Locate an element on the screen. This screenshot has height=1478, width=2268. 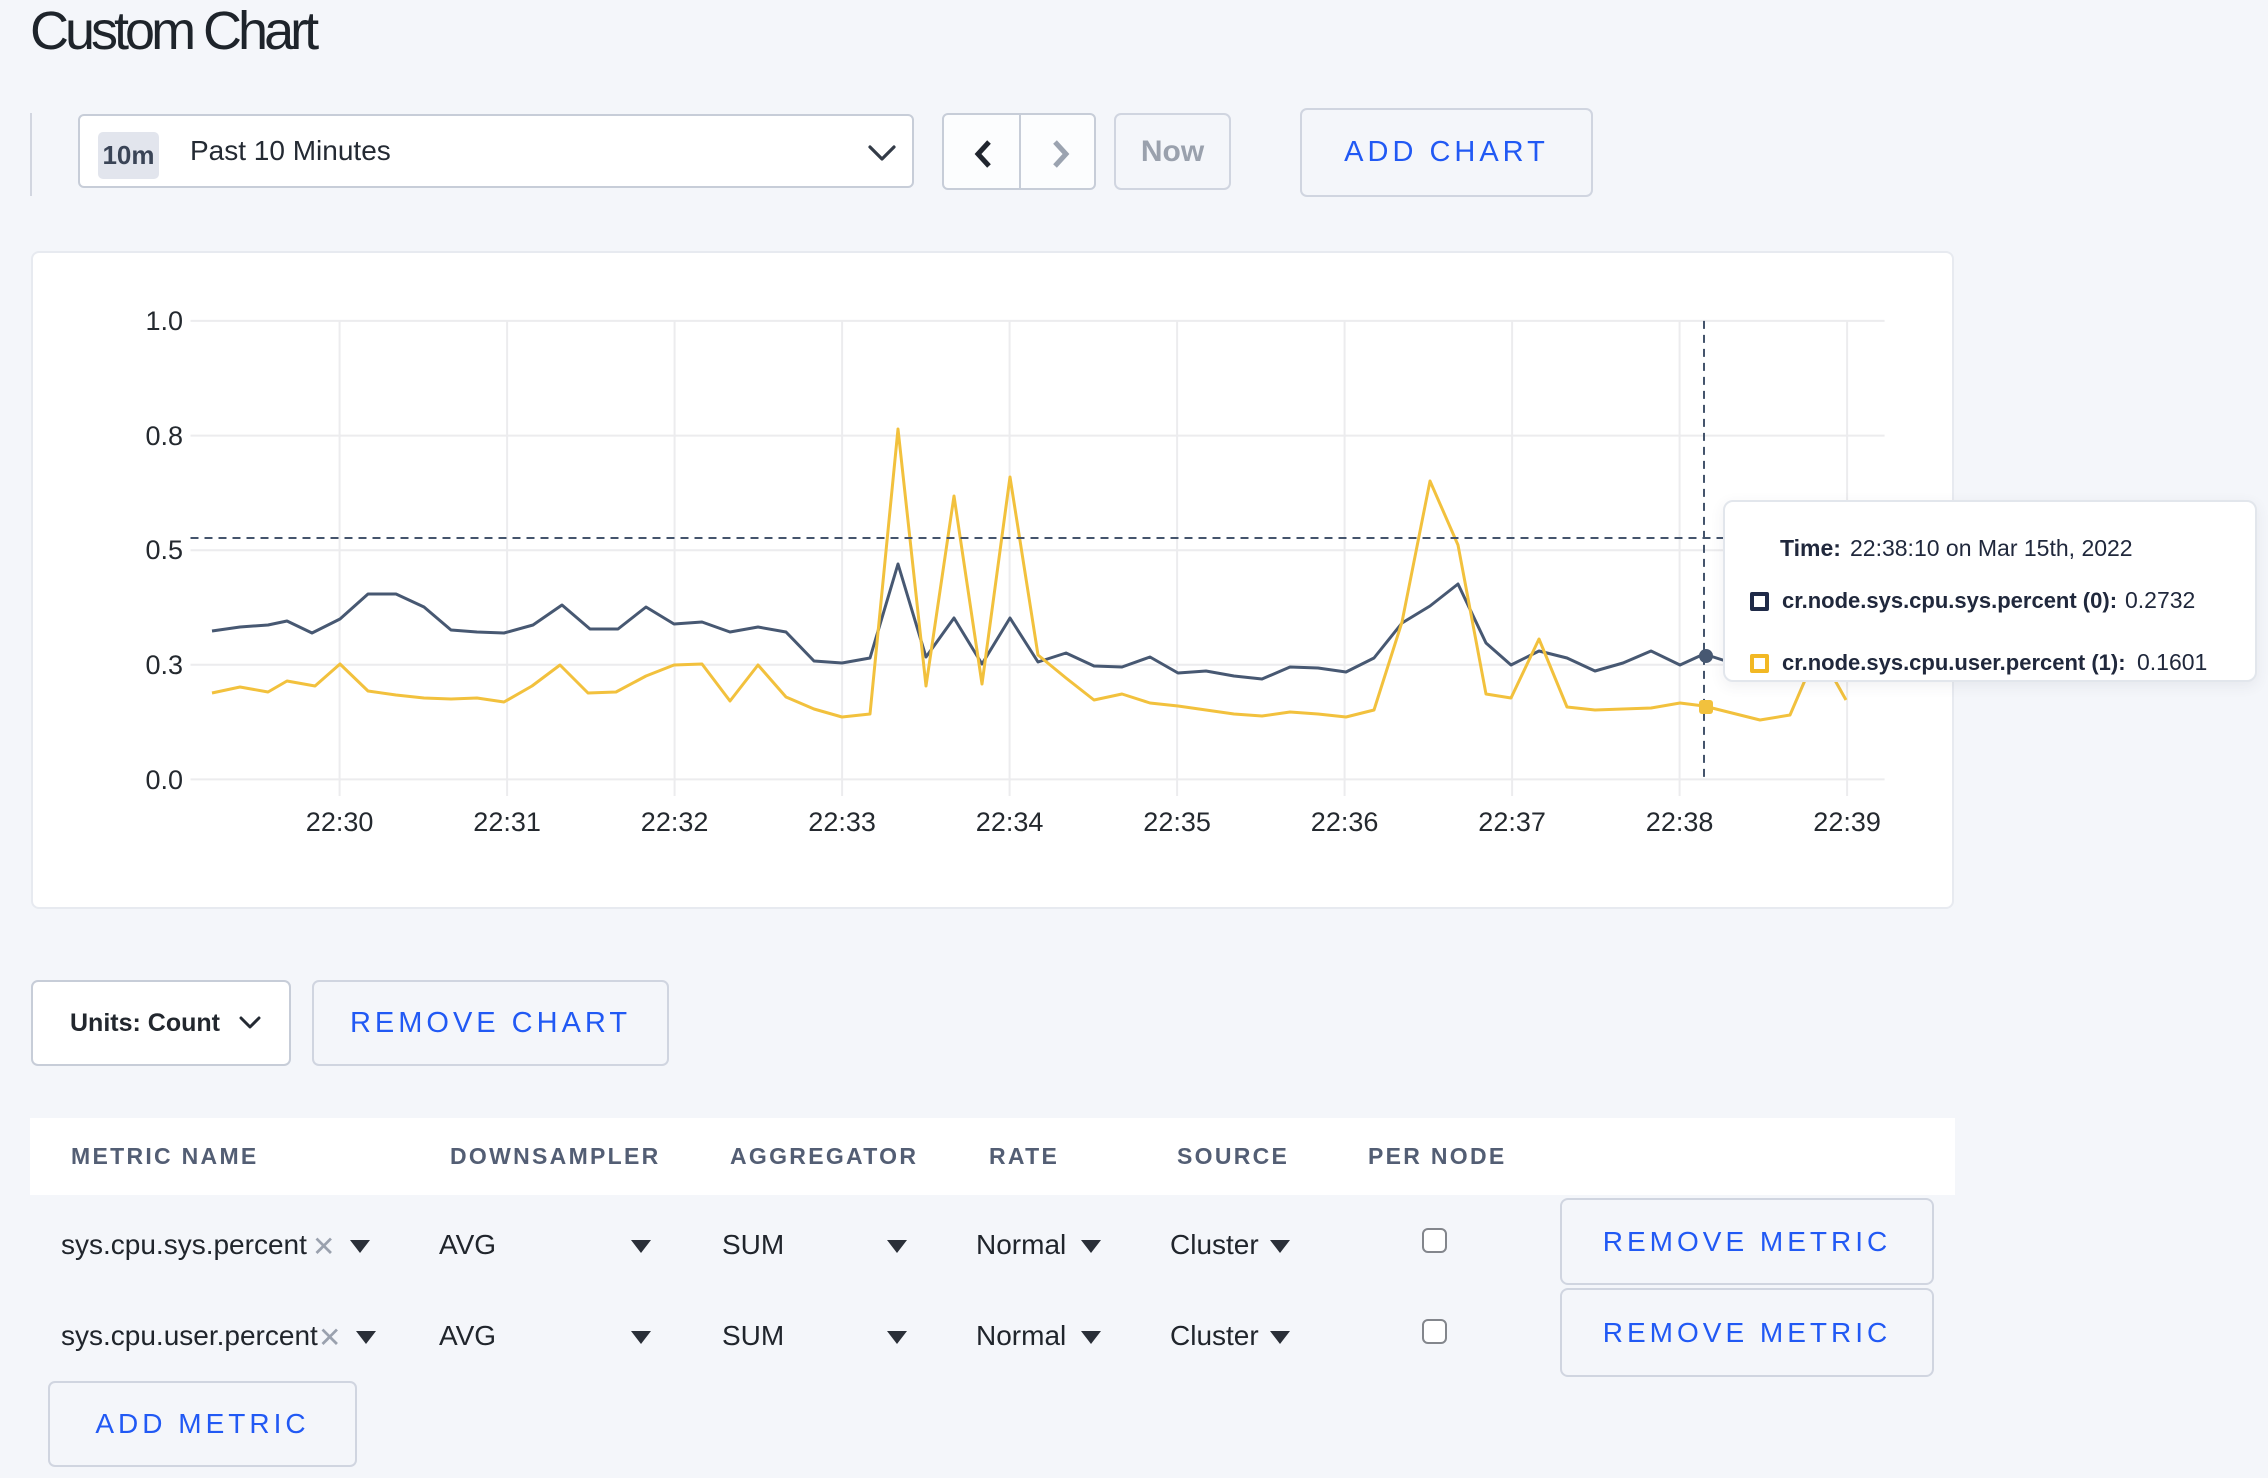
svg-text: 22:39 is located at coordinates (1847, 822).